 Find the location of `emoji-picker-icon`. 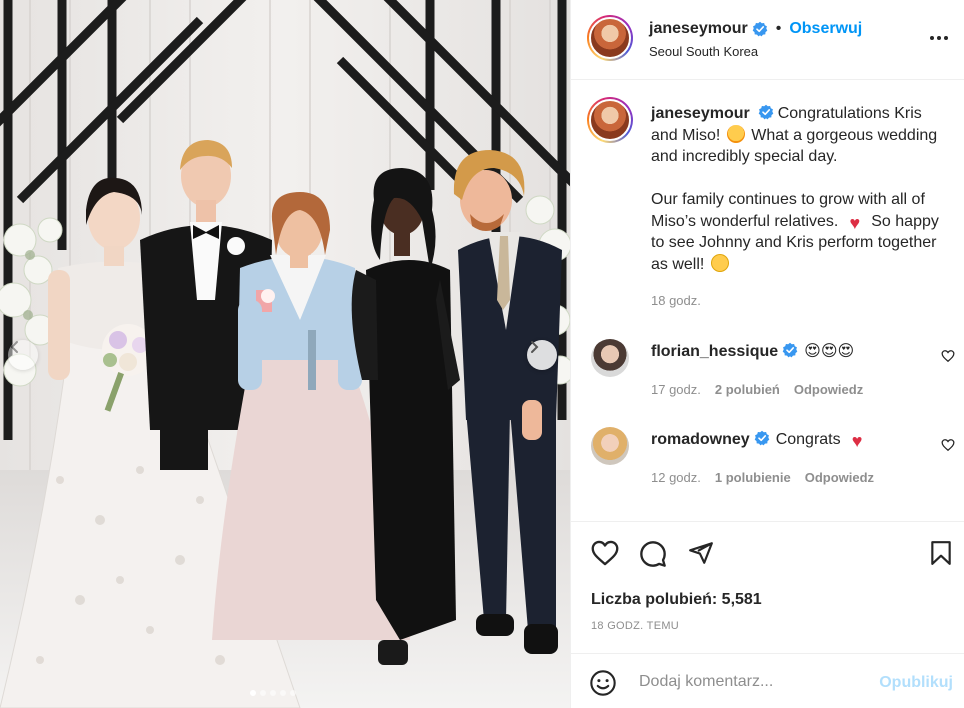

emoji-picker-icon is located at coordinates (603, 683).